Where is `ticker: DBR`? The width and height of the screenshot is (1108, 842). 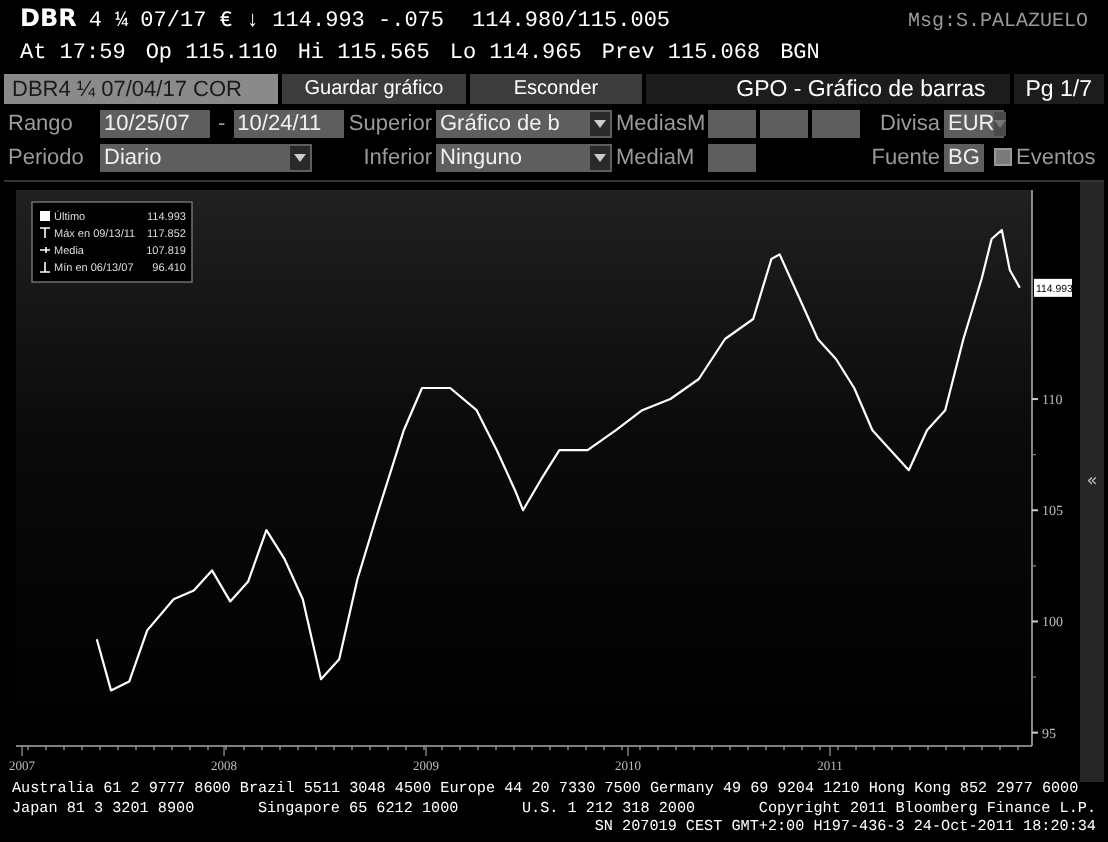
ticker: DBR is located at coordinates (48, 18).